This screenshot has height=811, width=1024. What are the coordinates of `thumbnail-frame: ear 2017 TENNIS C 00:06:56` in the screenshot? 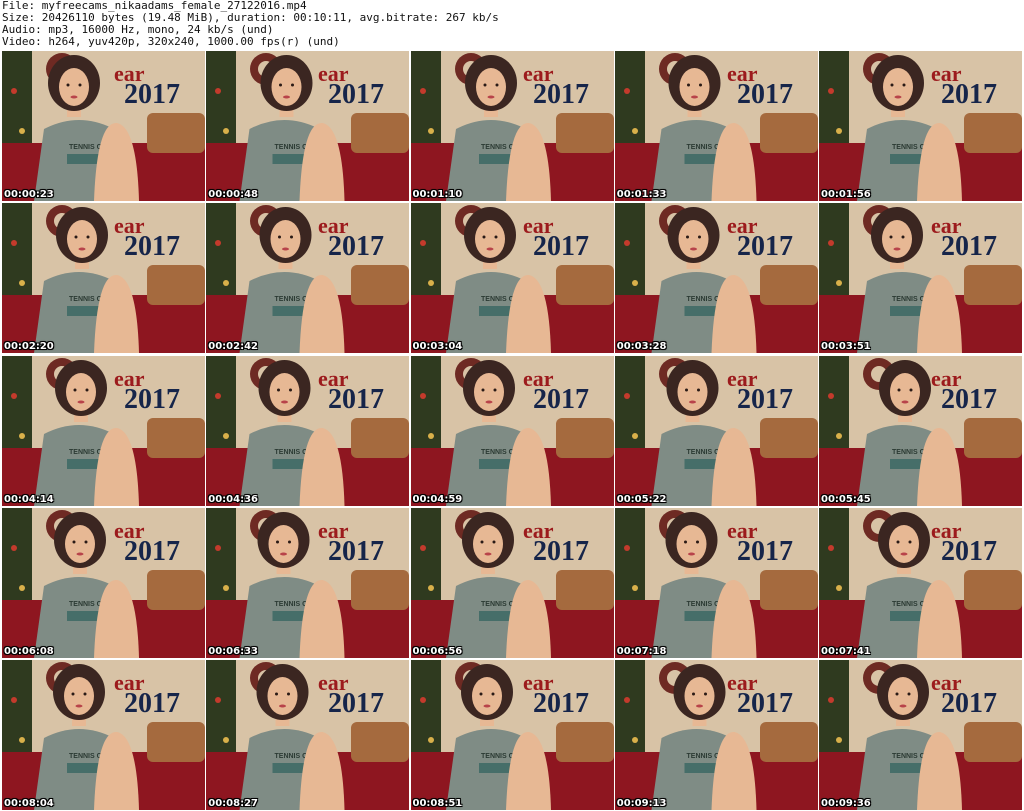 It's located at (512, 582).